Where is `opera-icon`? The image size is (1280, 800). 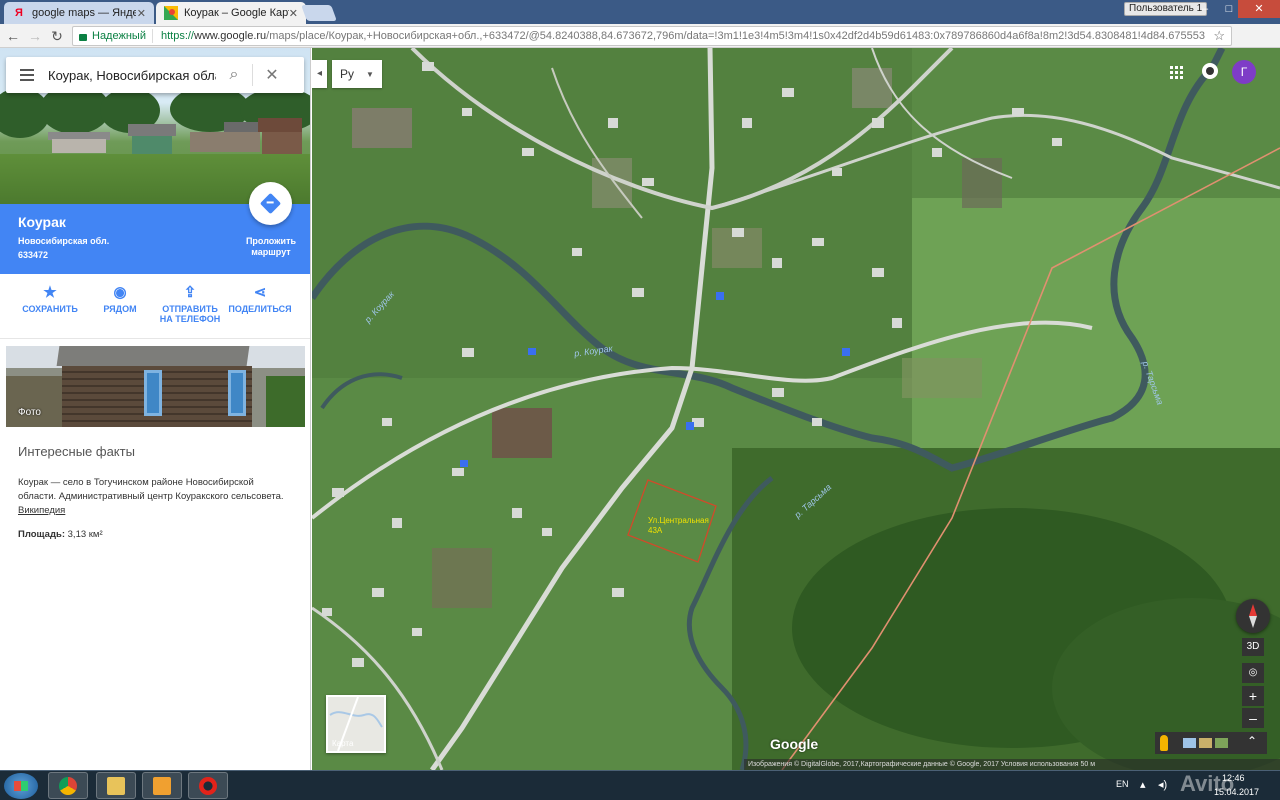
opera-icon is located at coordinates (208, 786).